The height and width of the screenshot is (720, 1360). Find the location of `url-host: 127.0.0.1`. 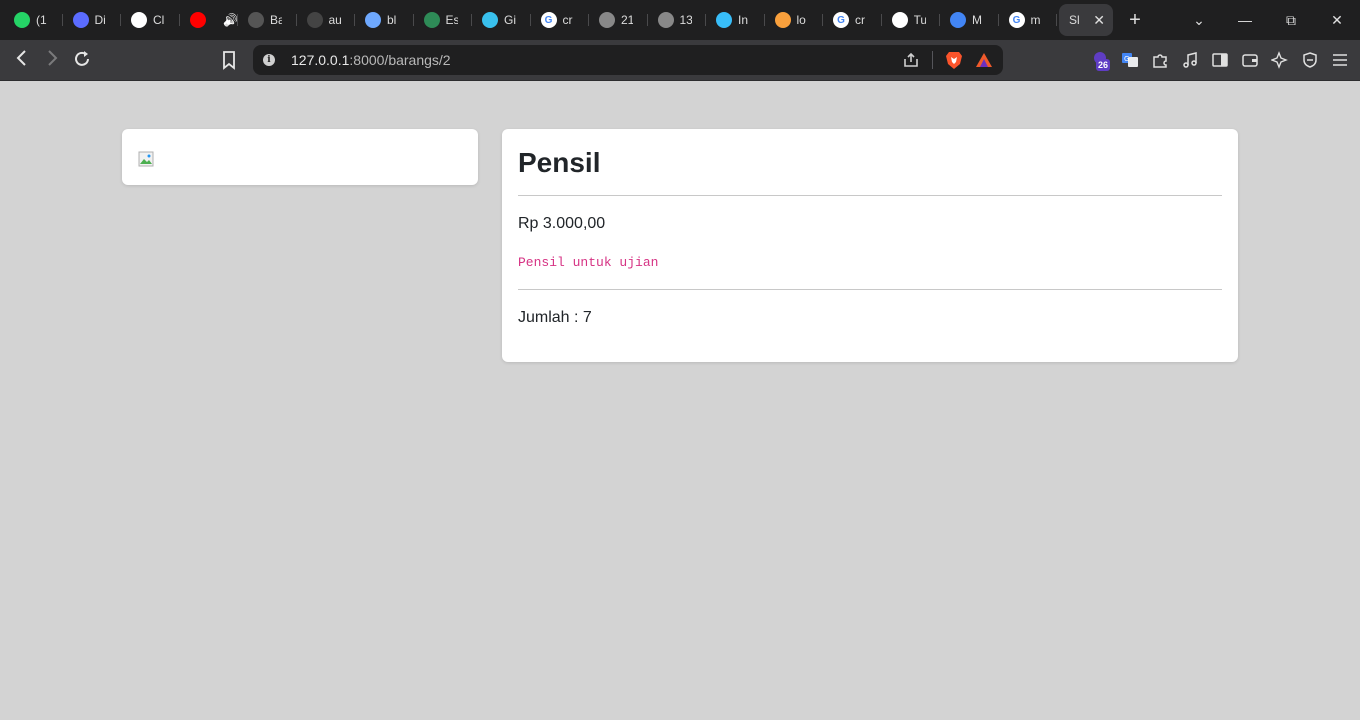

url-host: 127.0.0.1 is located at coordinates (320, 60).